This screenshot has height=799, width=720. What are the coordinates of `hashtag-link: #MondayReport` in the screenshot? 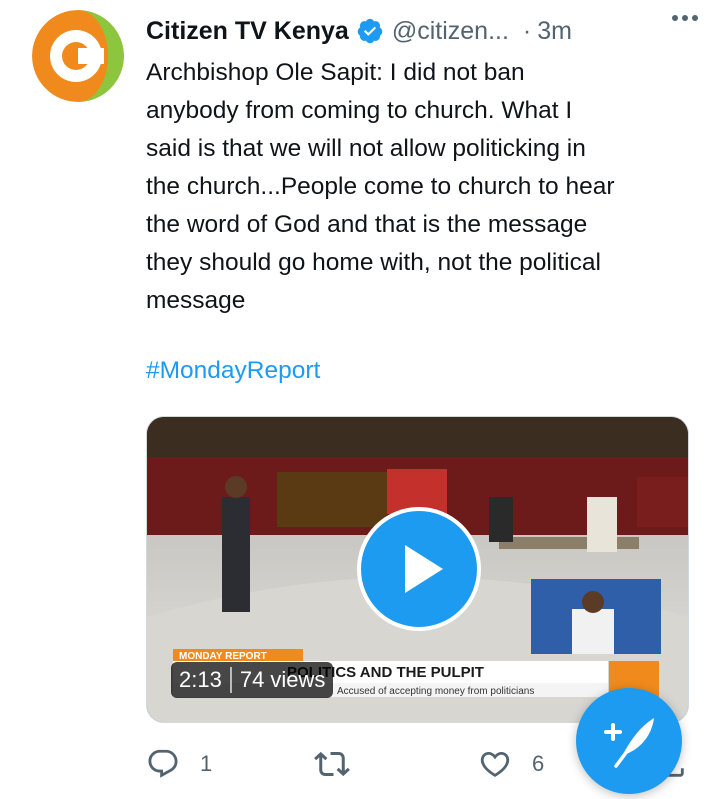 It's located at (233, 371).